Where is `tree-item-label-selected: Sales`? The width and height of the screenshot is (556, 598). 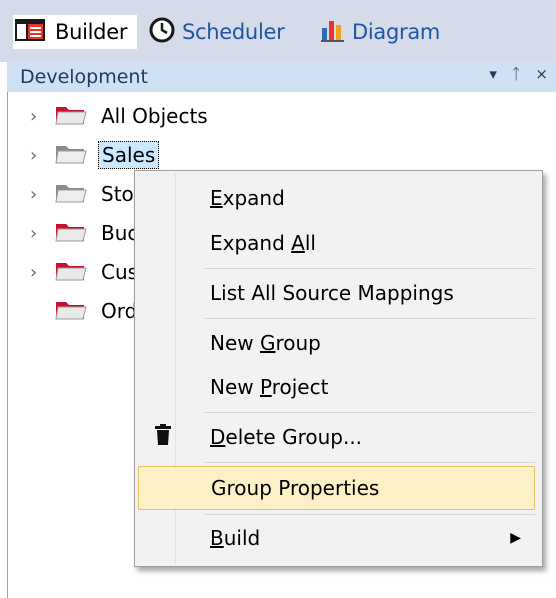
tree-item-label-selected: Sales is located at coordinates (129, 155).